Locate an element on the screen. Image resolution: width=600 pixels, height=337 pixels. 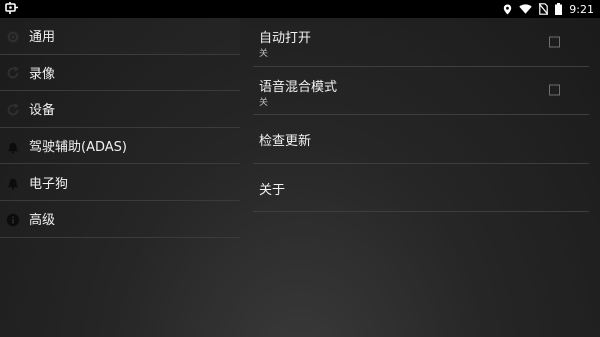
category-label: 高级 is located at coordinates (42, 221).